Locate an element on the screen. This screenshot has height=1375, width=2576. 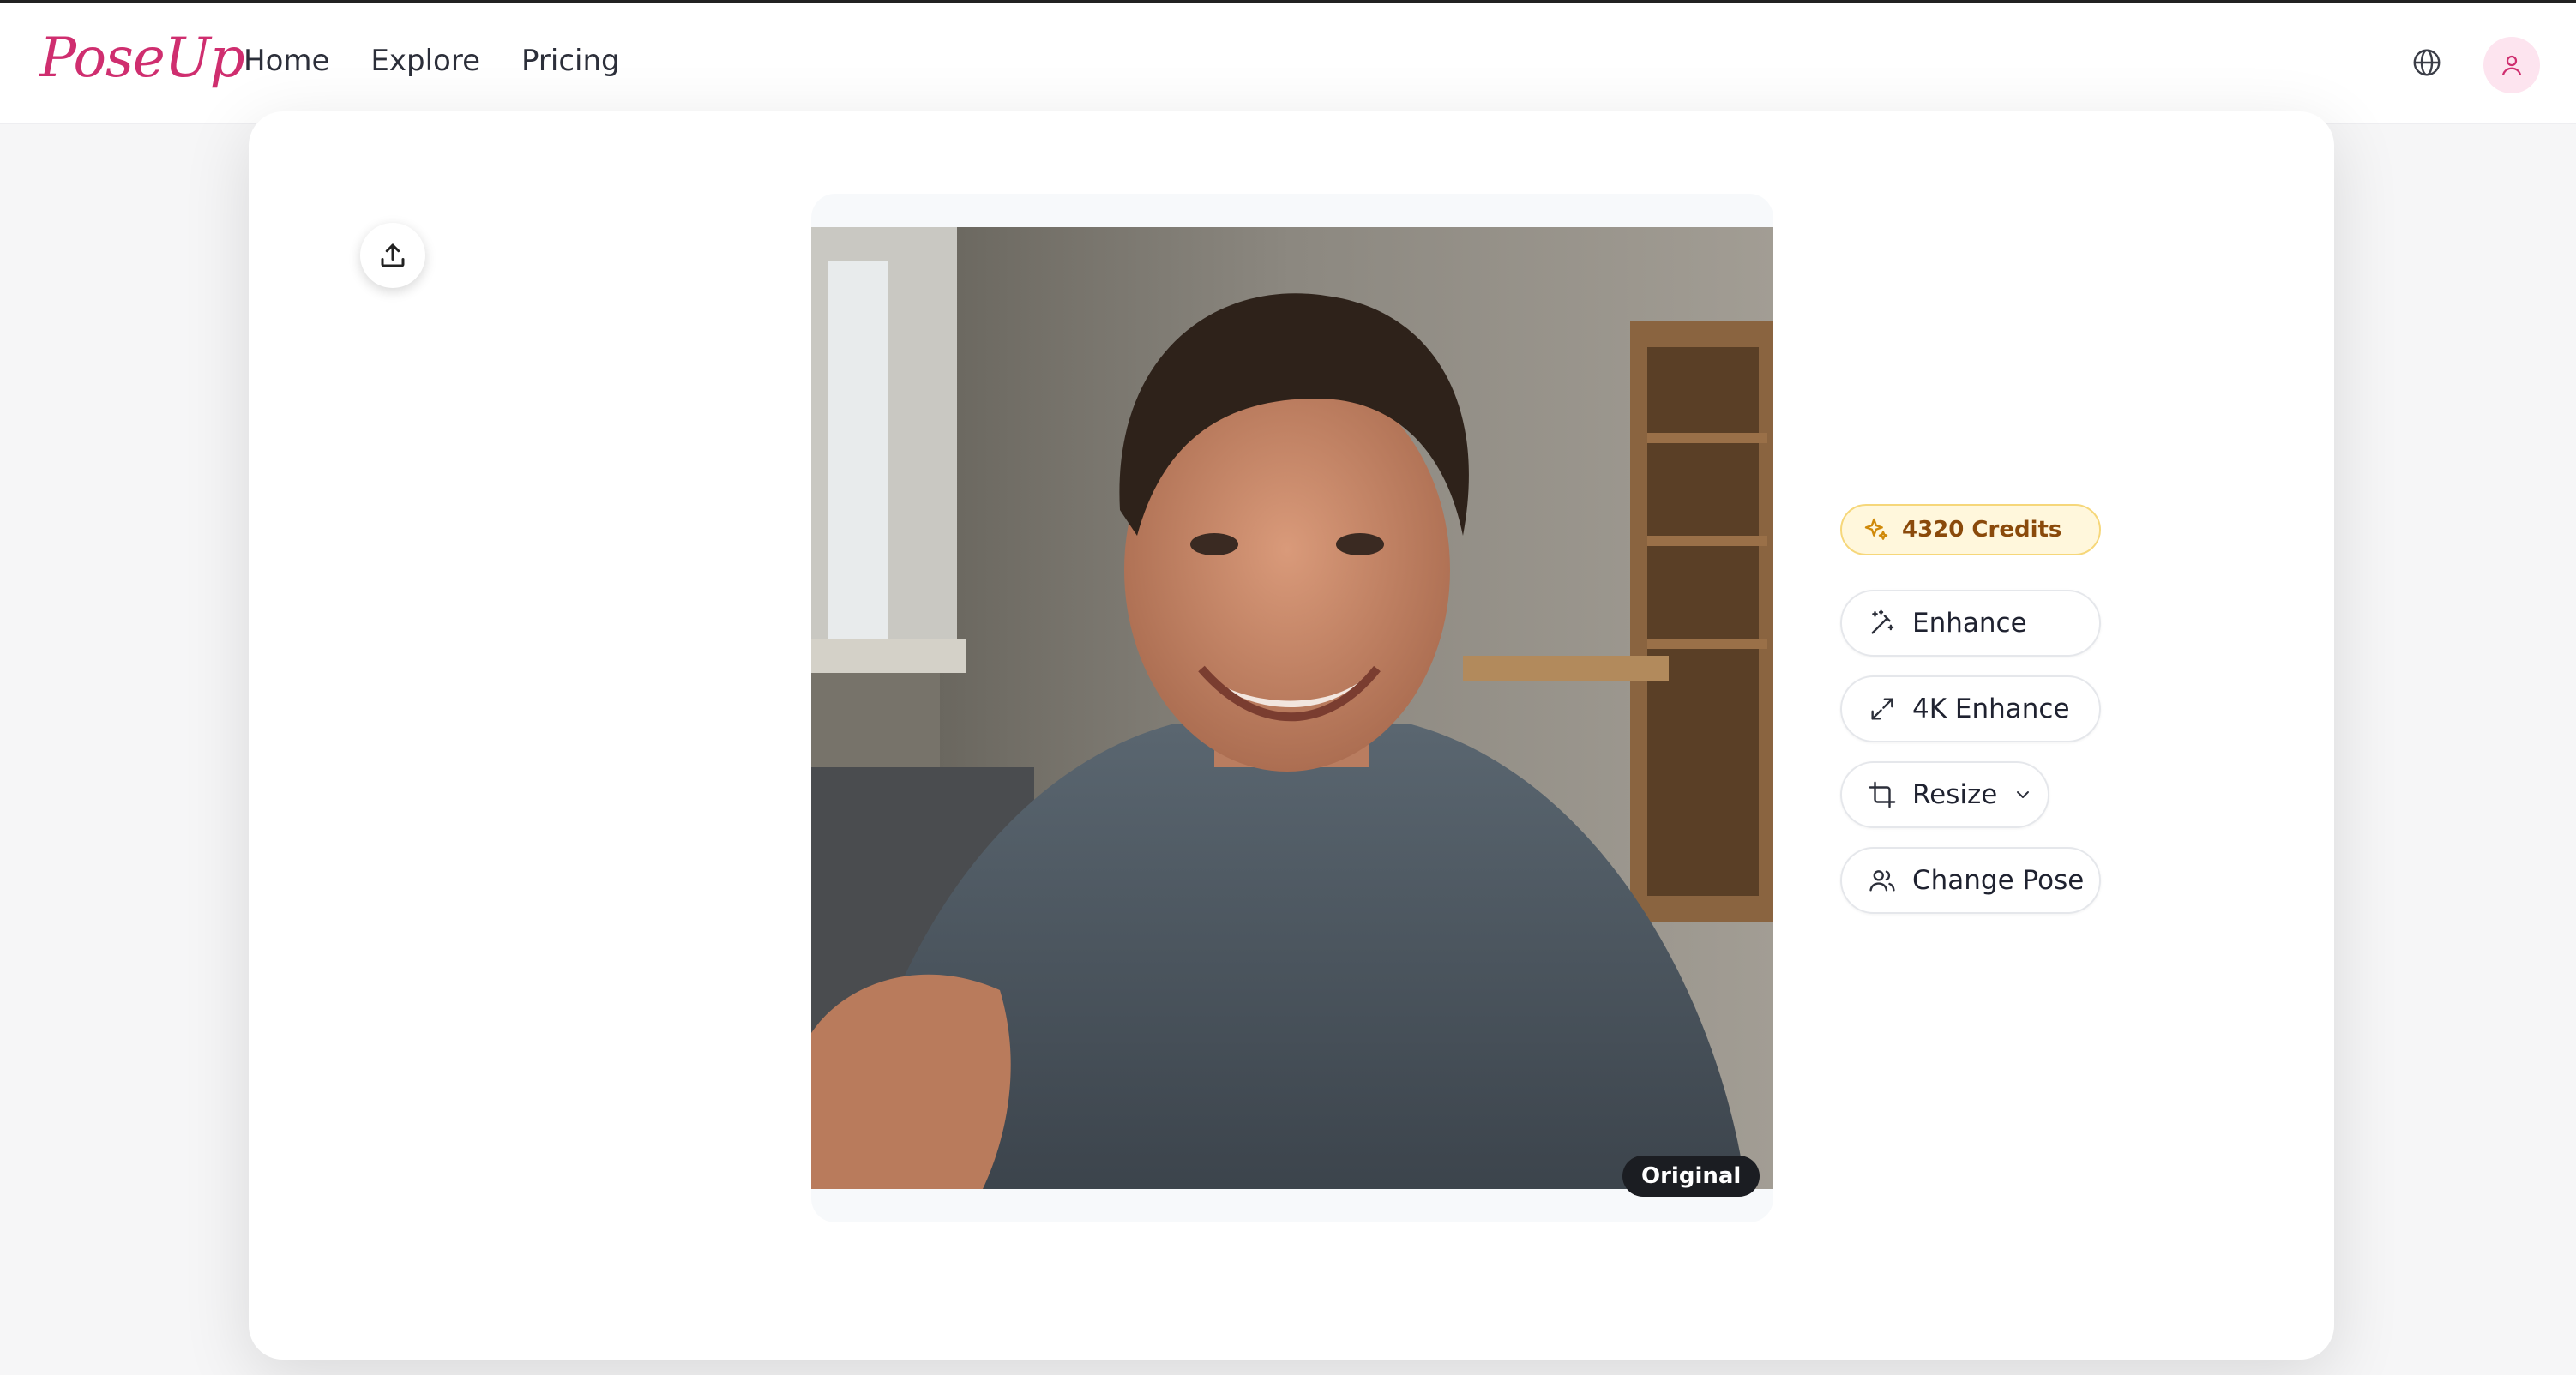
user-icon is located at coordinates (2511, 65).